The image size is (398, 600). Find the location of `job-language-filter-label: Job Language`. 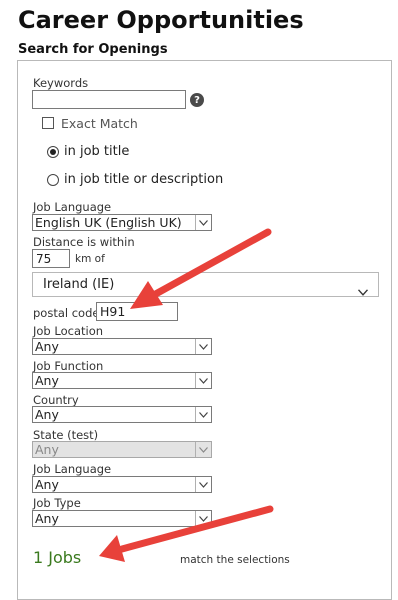

job-language-filter-label: Job Language is located at coordinates (72, 469).